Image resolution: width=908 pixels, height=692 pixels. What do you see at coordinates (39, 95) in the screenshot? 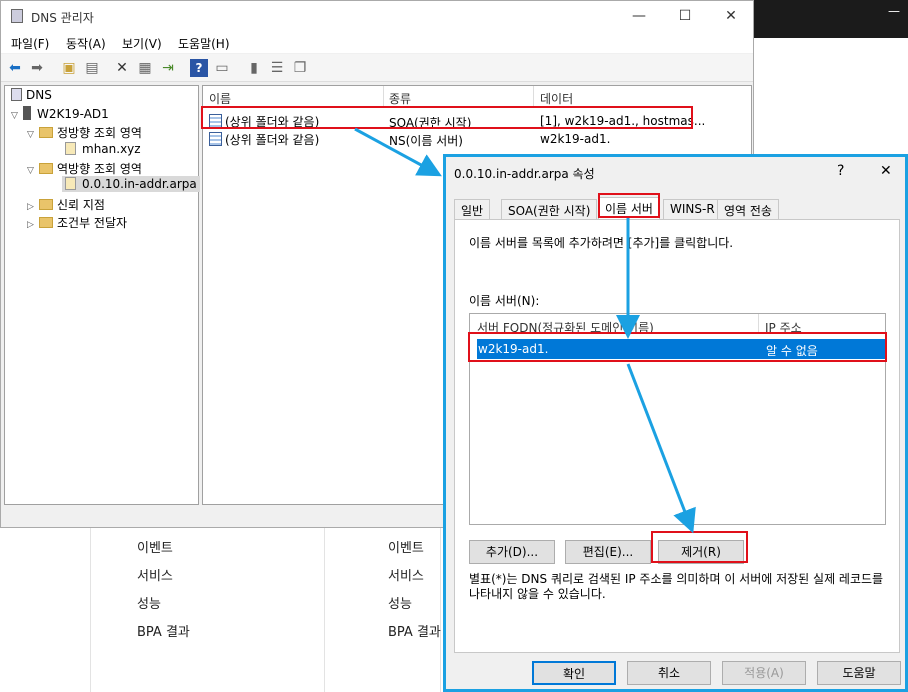
I see `tree-root-label: DNS` at bounding box center [39, 95].